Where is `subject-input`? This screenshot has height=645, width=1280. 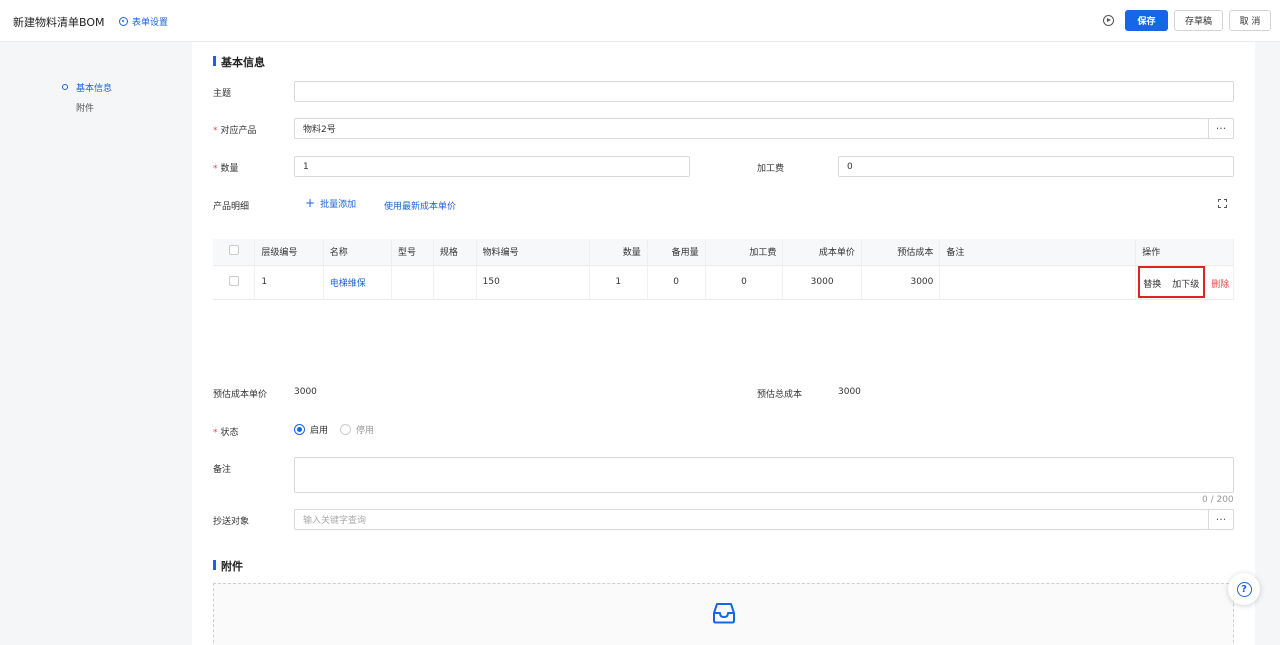
subject-input is located at coordinates (764, 91).